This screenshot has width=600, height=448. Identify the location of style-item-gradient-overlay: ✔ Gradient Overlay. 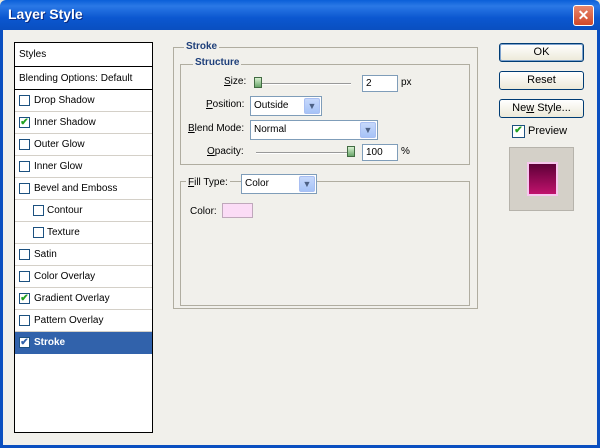
(83, 299).